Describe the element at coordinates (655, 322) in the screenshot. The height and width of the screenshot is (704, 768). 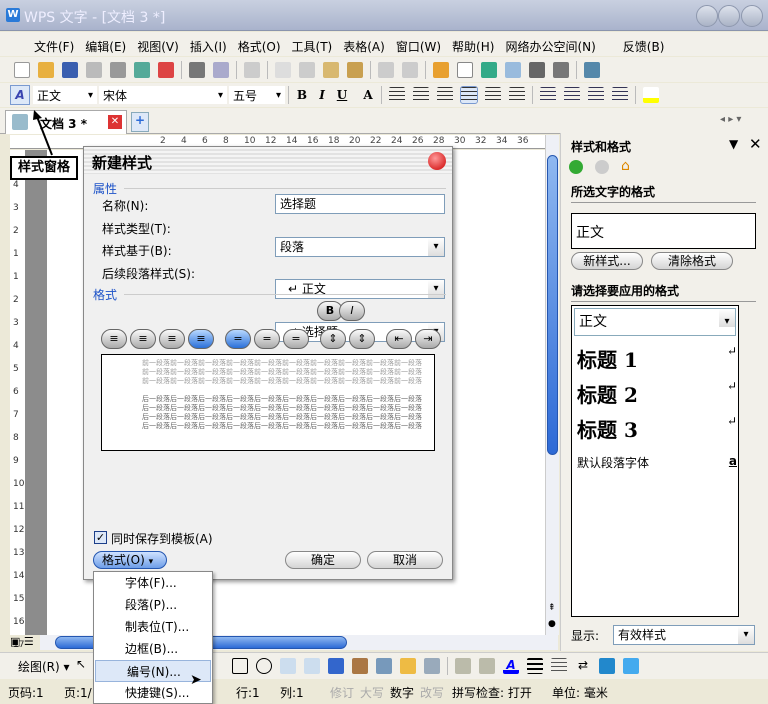
I see `current-style-item: 正文` at that location.